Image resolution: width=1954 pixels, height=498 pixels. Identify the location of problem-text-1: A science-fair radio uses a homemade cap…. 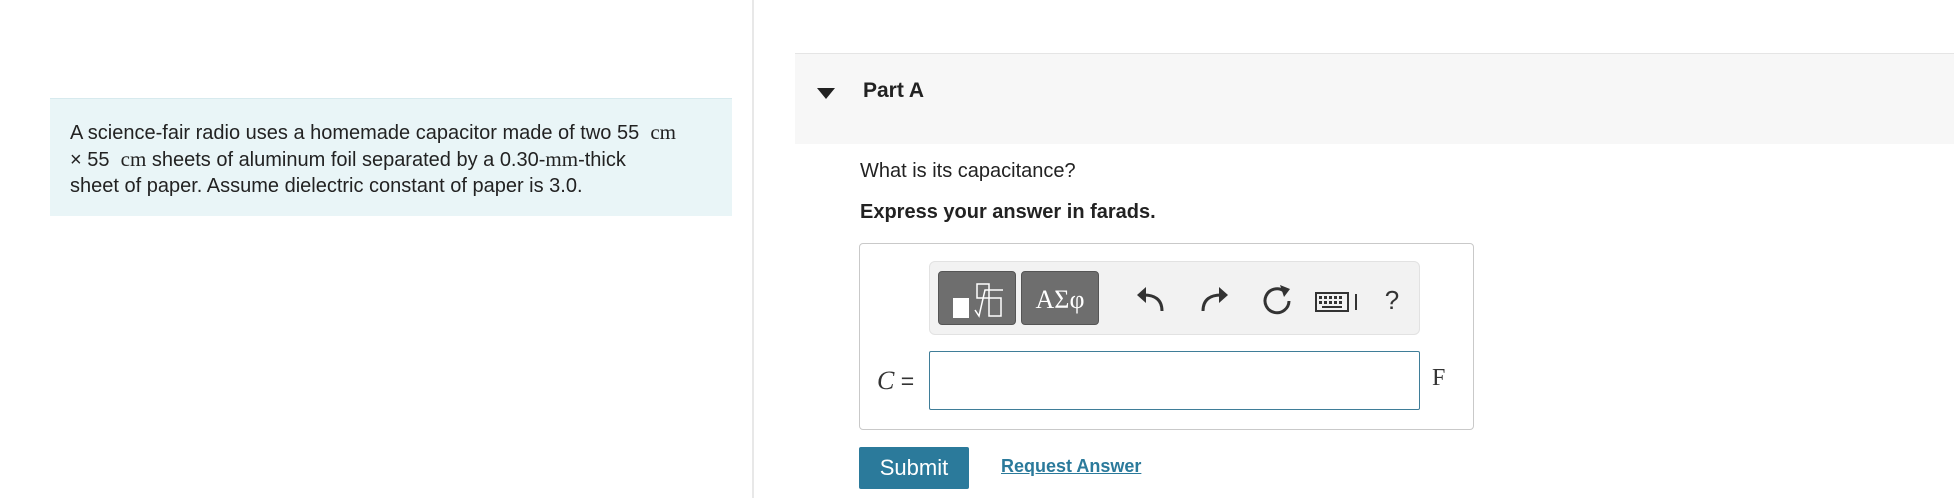
(355, 133).